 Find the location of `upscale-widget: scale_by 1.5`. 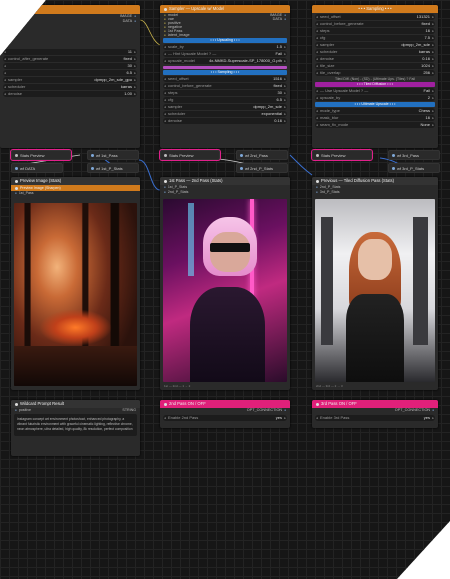

upscale-widget: scale_by 1.5 is located at coordinates (225, 47).